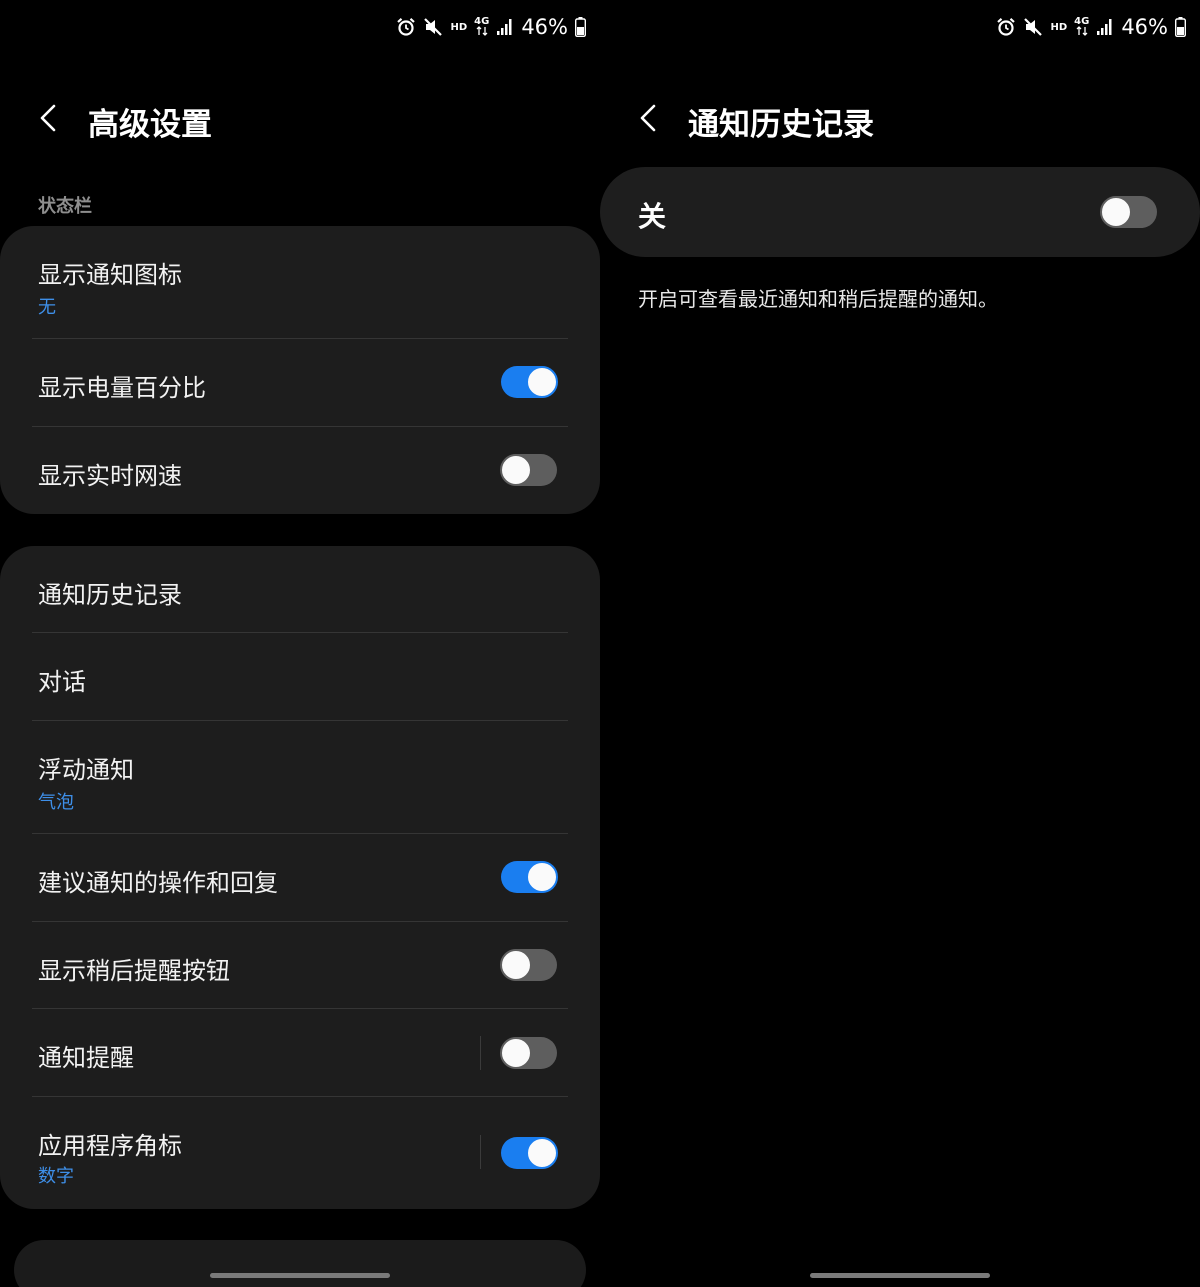  I want to click on setting-title: 应用程序角标, so click(110, 1146).